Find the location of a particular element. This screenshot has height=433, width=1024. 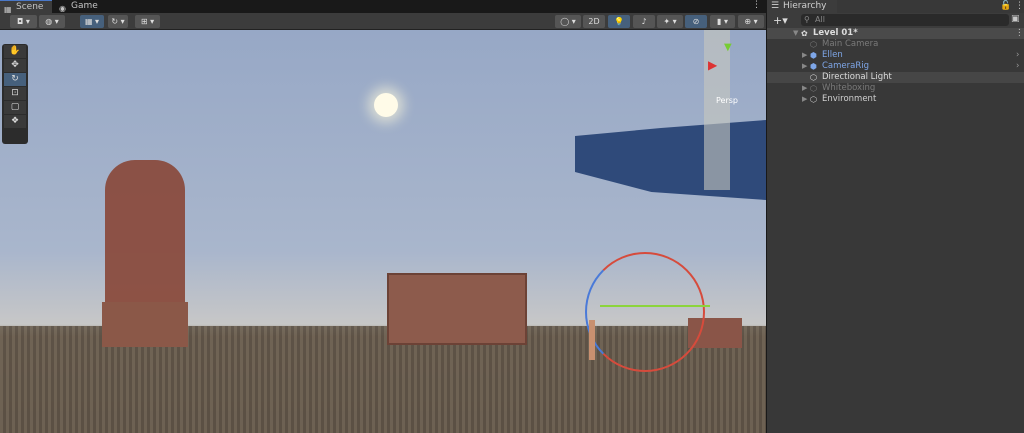

visibility-toggle-icon: ⊘ is located at coordinates (696, 21).